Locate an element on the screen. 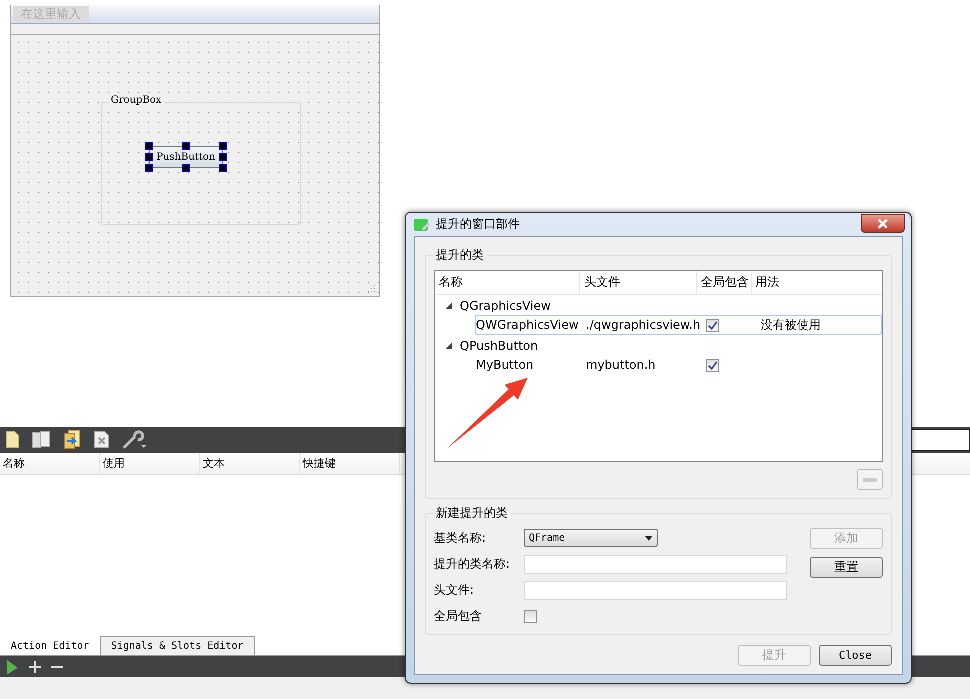  class-name-field is located at coordinates (655, 564).